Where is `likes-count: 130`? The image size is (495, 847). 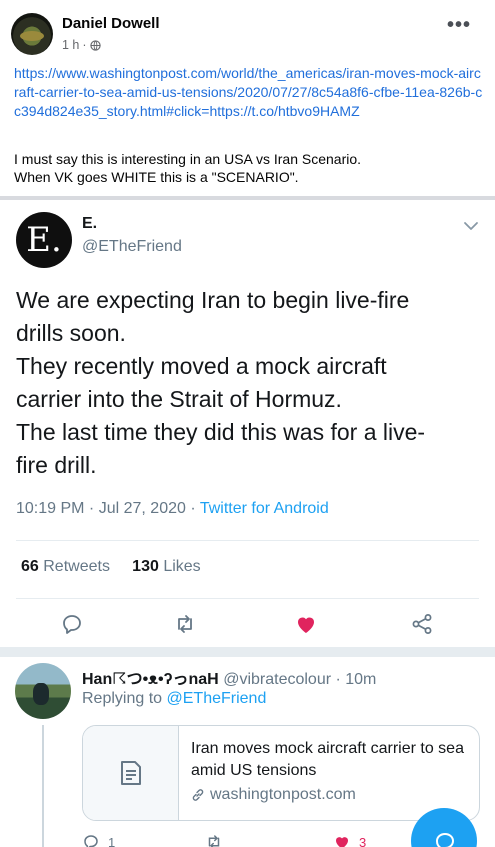
likes-count: 130 is located at coordinates (145, 566).